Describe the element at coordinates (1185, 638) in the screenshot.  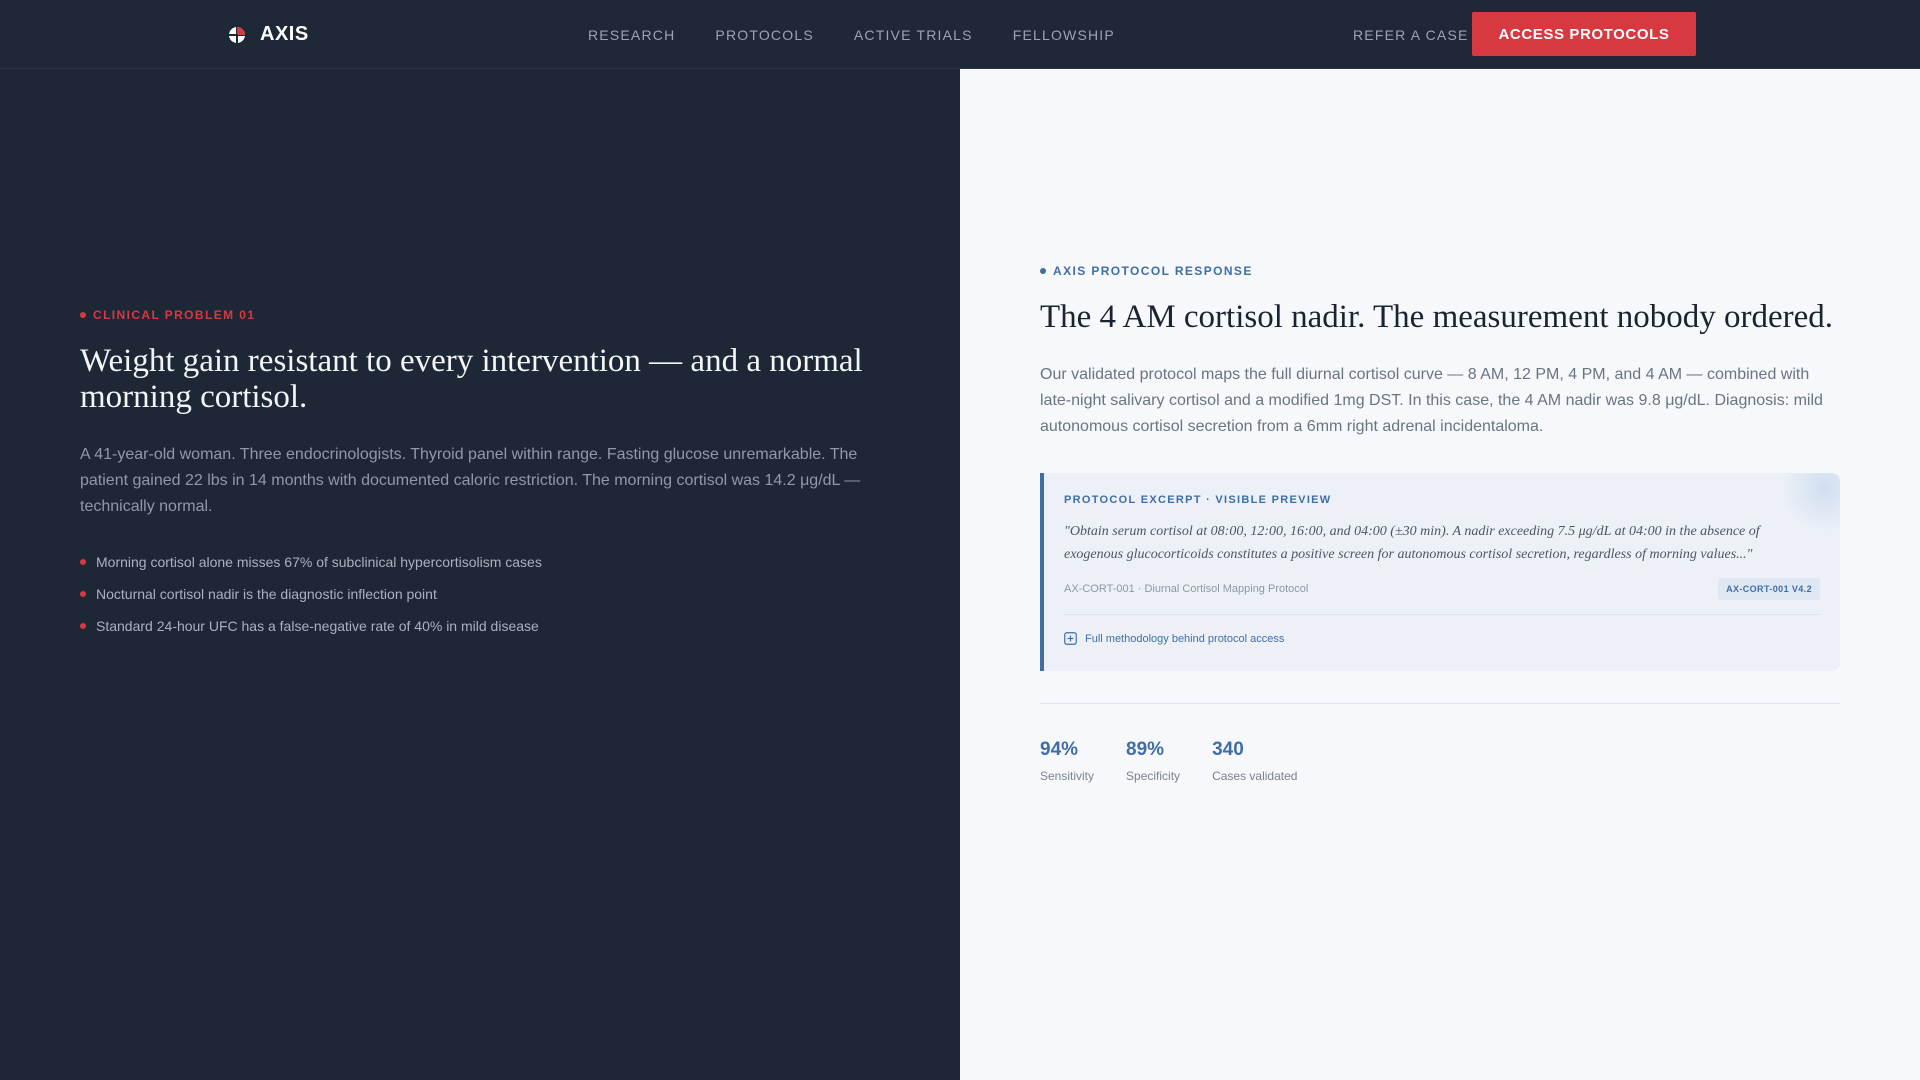
I see `full-methodology-link-text: Full methodology behind protocol access` at that location.